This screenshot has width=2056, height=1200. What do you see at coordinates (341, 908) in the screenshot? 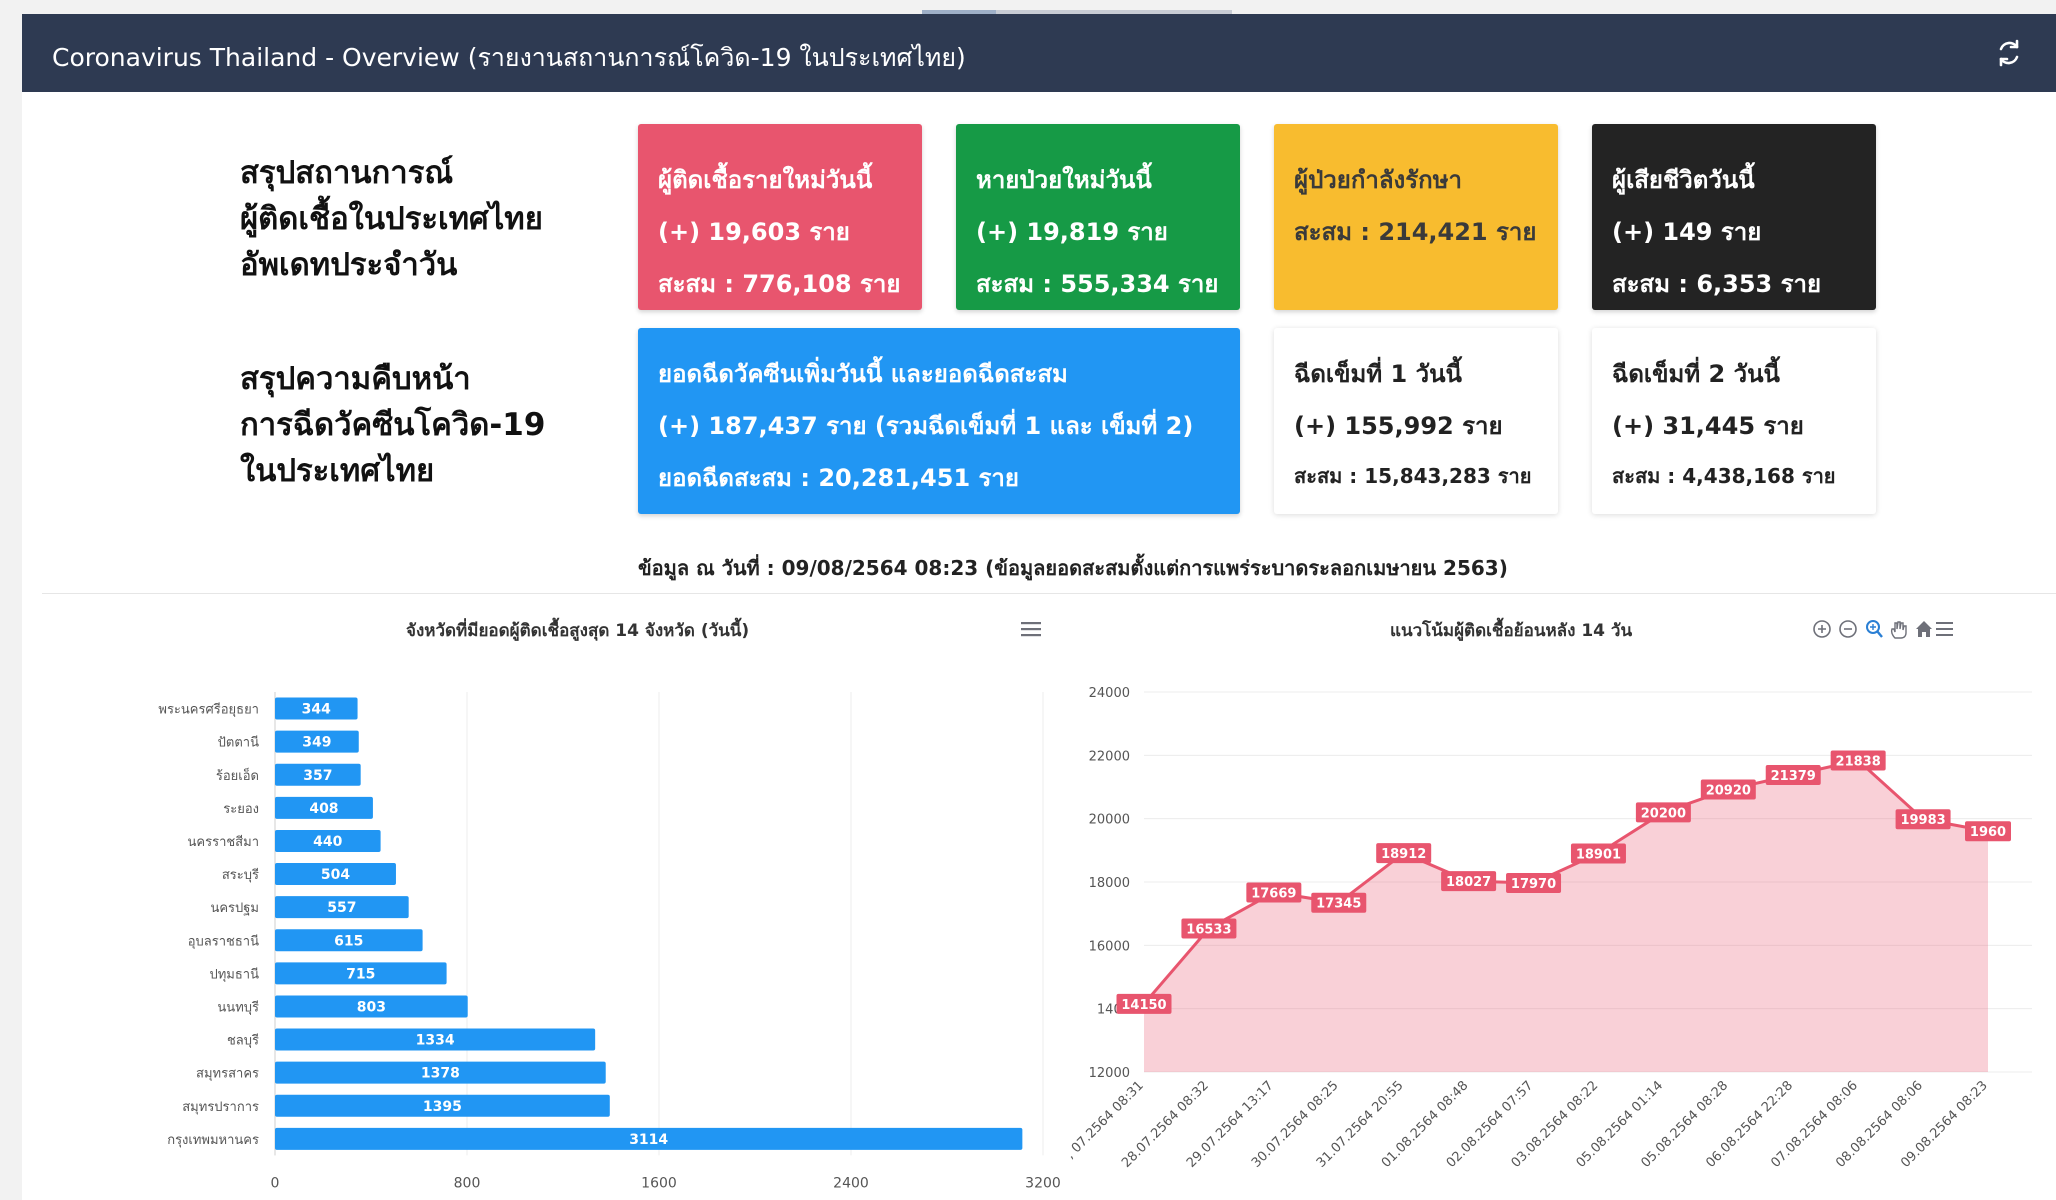
I see `data-label: 557` at bounding box center [341, 908].